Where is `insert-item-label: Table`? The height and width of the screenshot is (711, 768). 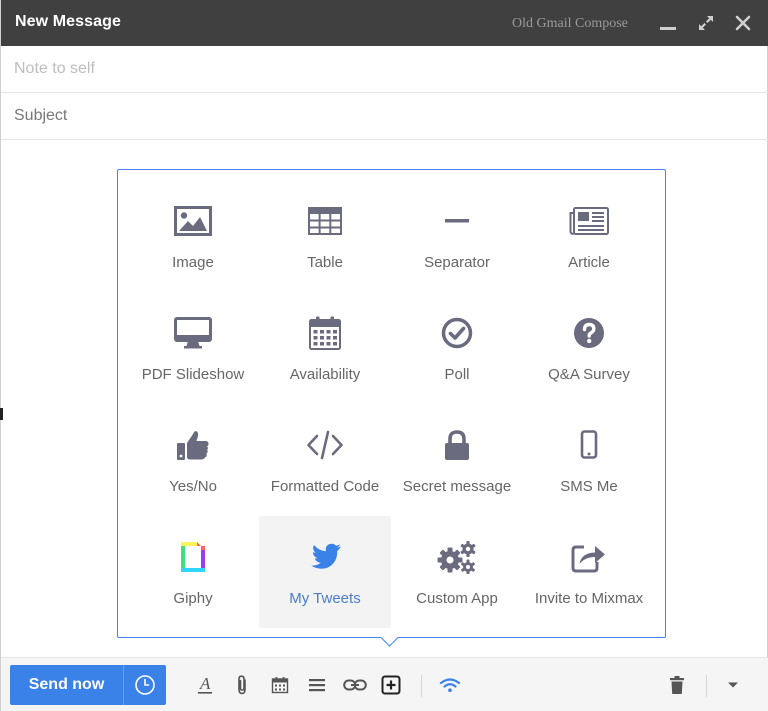
insert-item-label: Table is located at coordinates (325, 262).